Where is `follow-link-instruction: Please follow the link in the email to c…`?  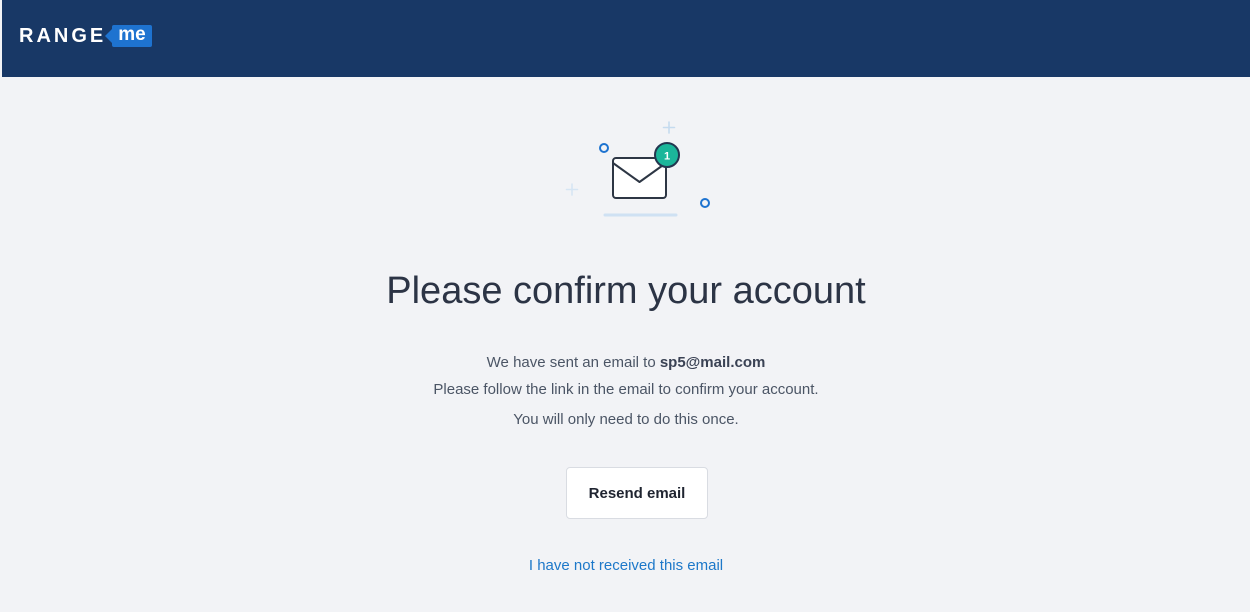
follow-link-instruction: Please follow the link in the email to c… is located at coordinates (626, 389).